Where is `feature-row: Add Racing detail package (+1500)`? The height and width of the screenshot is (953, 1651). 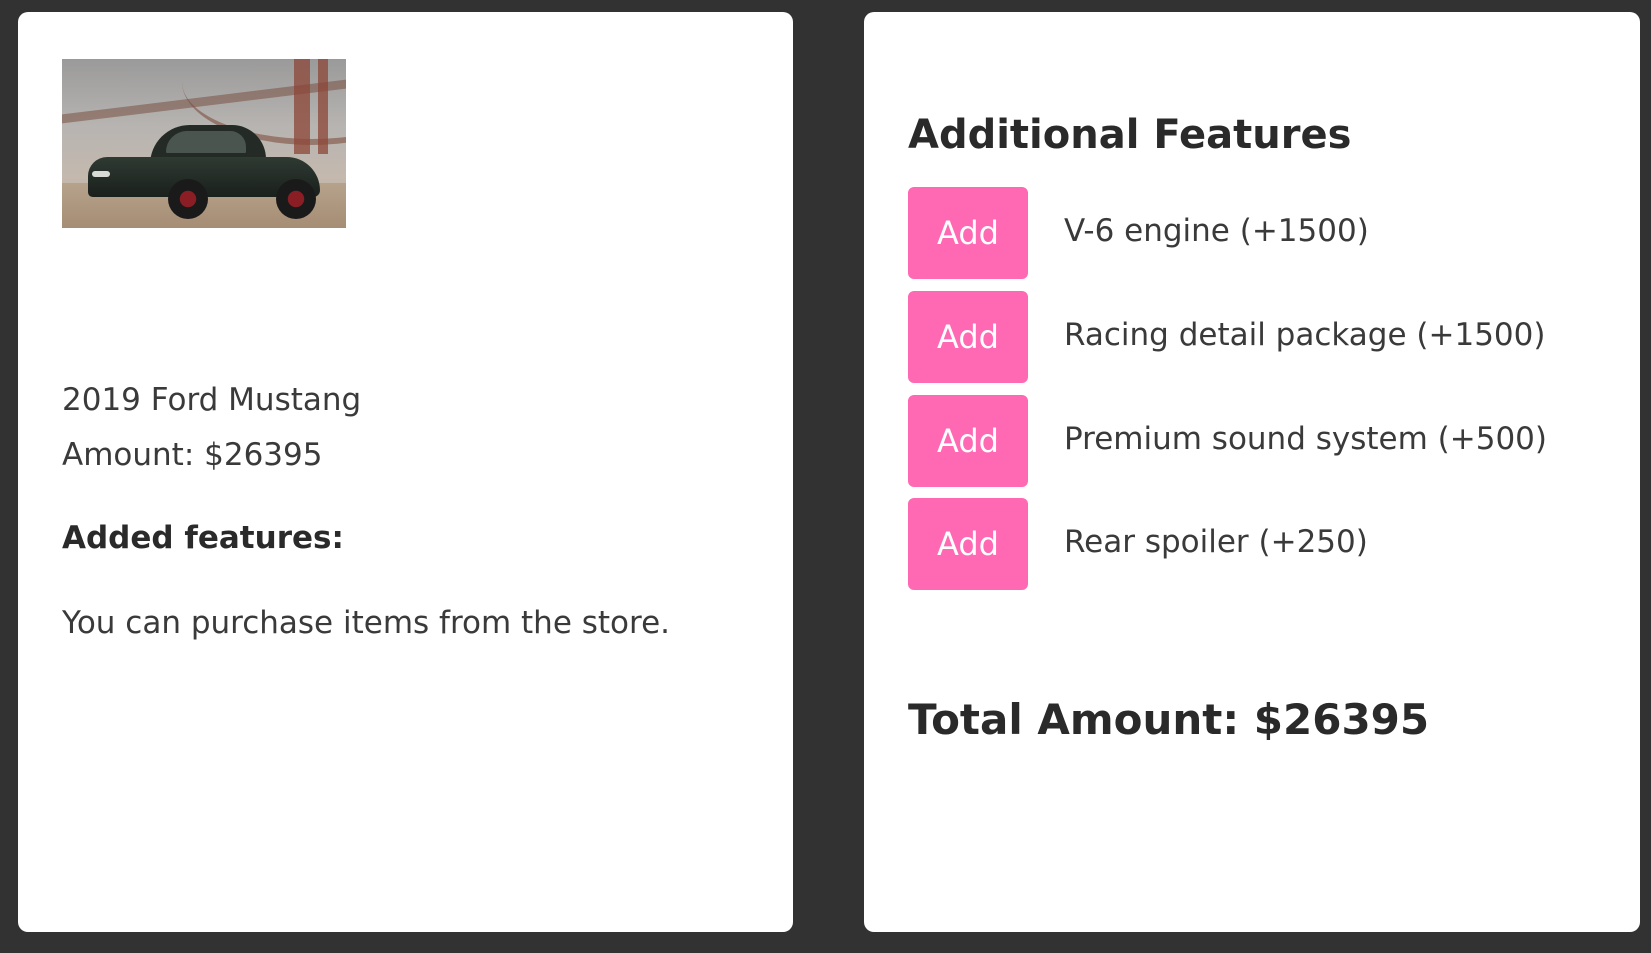
feature-row: Add Racing detail package (+1500) is located at coordinates (1258, 337).